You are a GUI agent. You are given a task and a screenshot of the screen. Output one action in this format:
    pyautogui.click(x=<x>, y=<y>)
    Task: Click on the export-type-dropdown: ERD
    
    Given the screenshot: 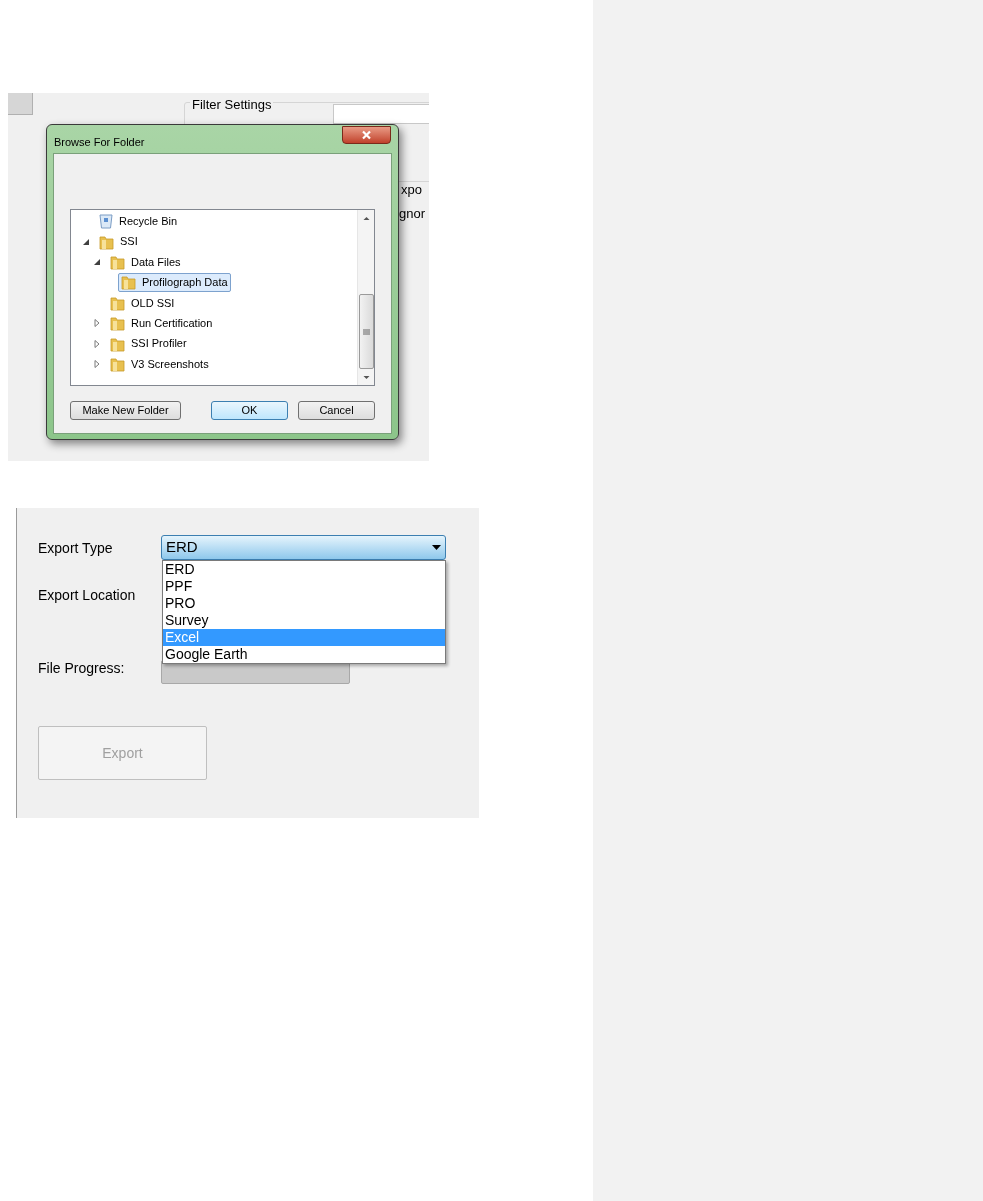 What is the action you would take?
    pyautogui.click(x=303, y=547)
    